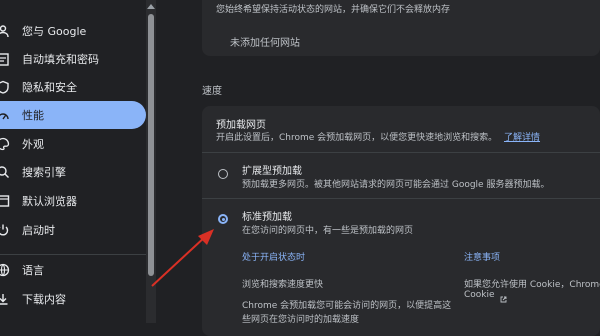 This screenshot has width=600, height=336. I want to click on sidebar-item-label: 默认浏览器, so click(49, 201).